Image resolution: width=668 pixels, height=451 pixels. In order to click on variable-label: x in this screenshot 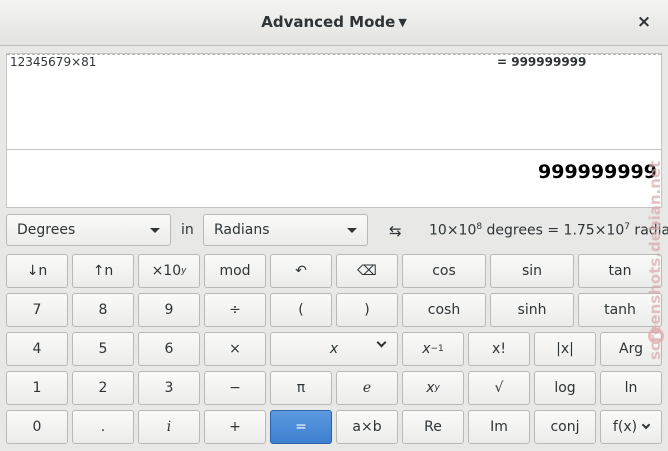, I will do `click(334, 349)`.